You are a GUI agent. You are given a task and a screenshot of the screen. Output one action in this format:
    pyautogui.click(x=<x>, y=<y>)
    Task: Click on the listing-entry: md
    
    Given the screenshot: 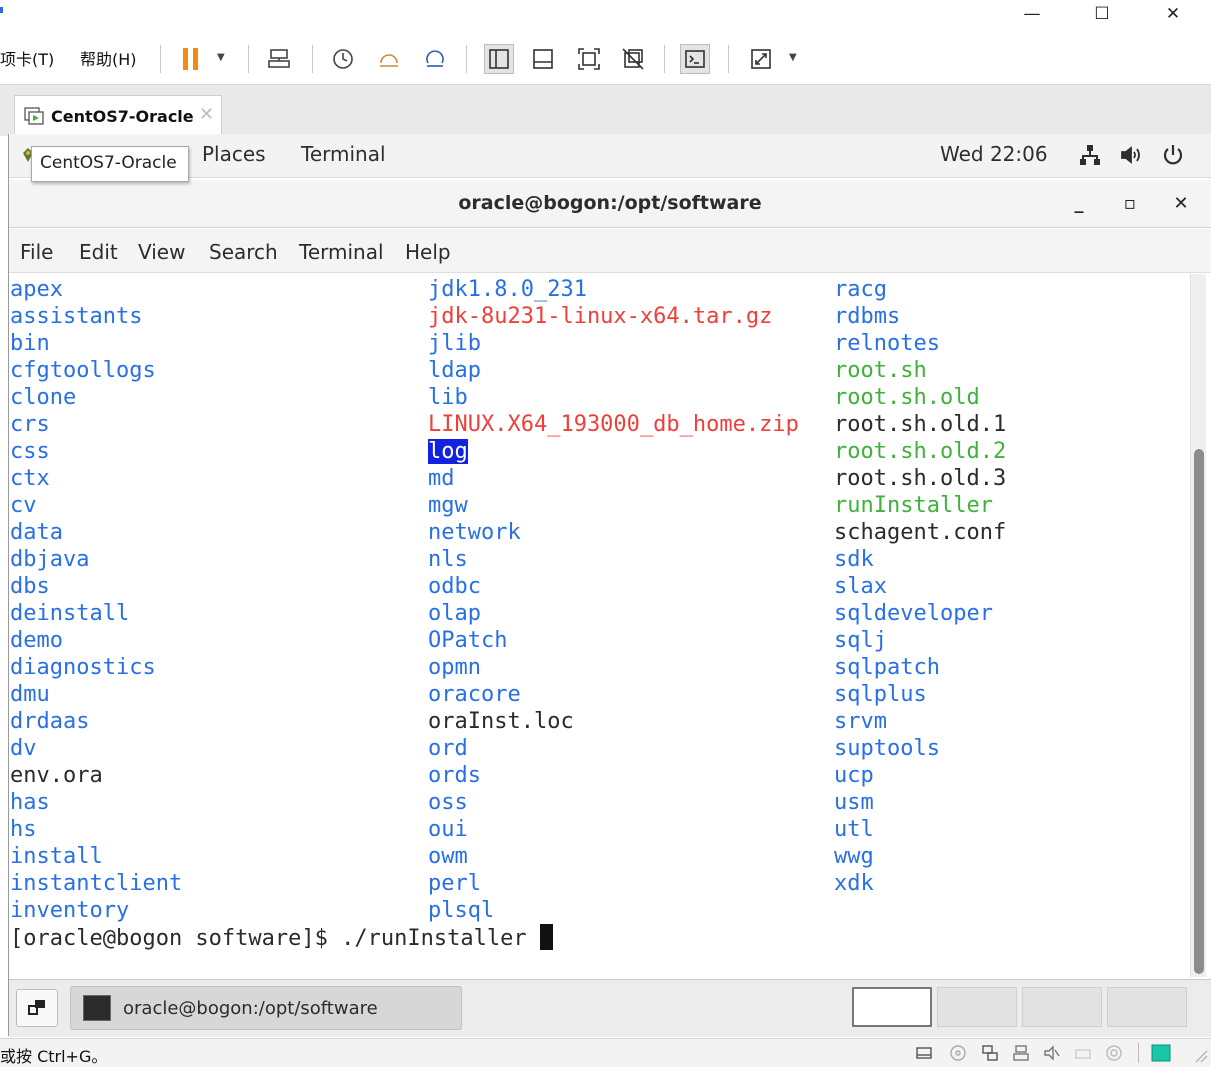 What is the action you would take?
    pyautogui.click(x=613, y=478)
    